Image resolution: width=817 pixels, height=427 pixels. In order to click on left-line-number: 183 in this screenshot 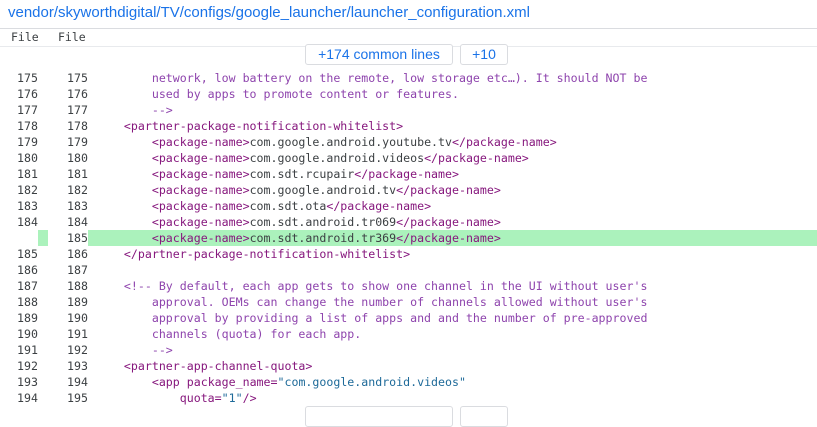, I will do `click(19, 206)`.